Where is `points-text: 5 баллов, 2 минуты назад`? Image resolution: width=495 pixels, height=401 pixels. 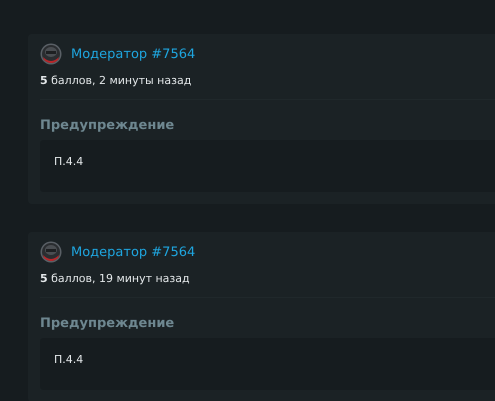
points-text: 5 баллов, 2 минуты назад is located at coordinates (116, 80).